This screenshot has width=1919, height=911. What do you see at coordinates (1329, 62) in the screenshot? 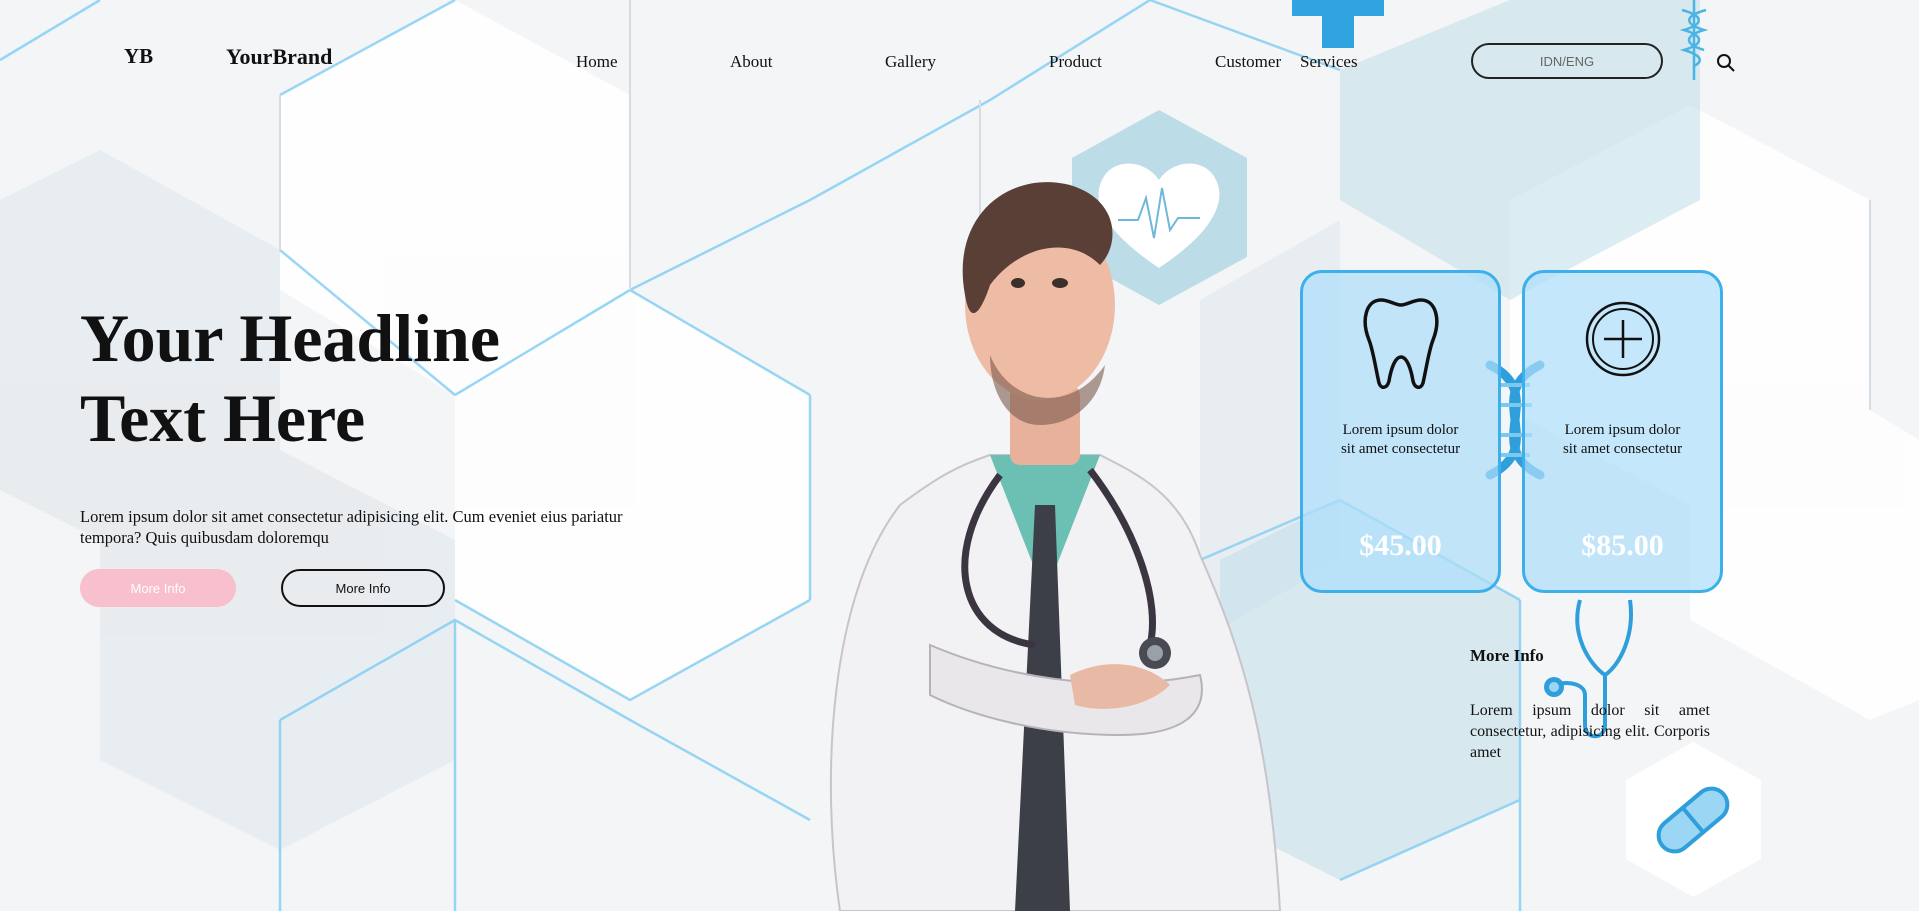
I see `nav-services: Services` at bounding box center [1329, 62].